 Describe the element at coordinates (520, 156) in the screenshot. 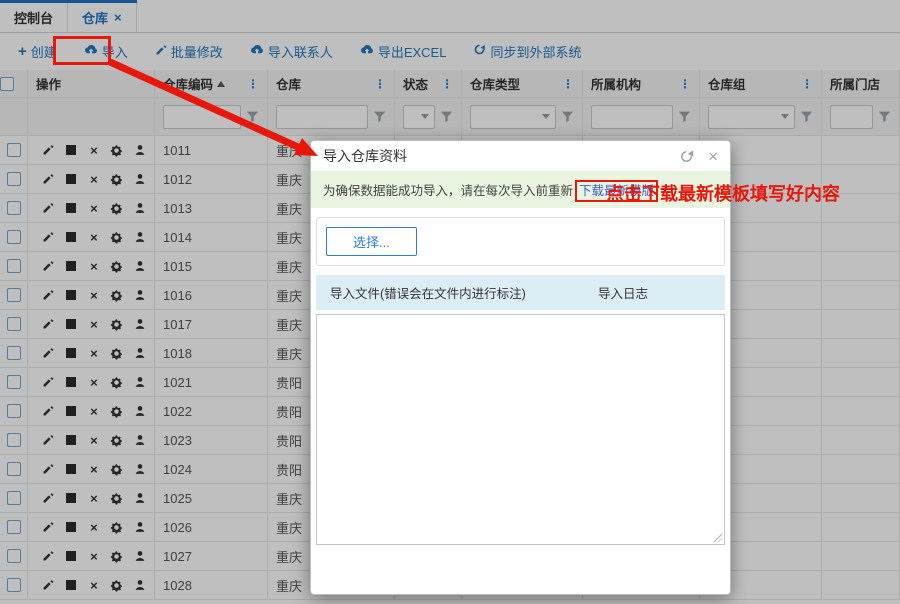

I see `dialog-header: 导入仓库资料 ×` at that location.